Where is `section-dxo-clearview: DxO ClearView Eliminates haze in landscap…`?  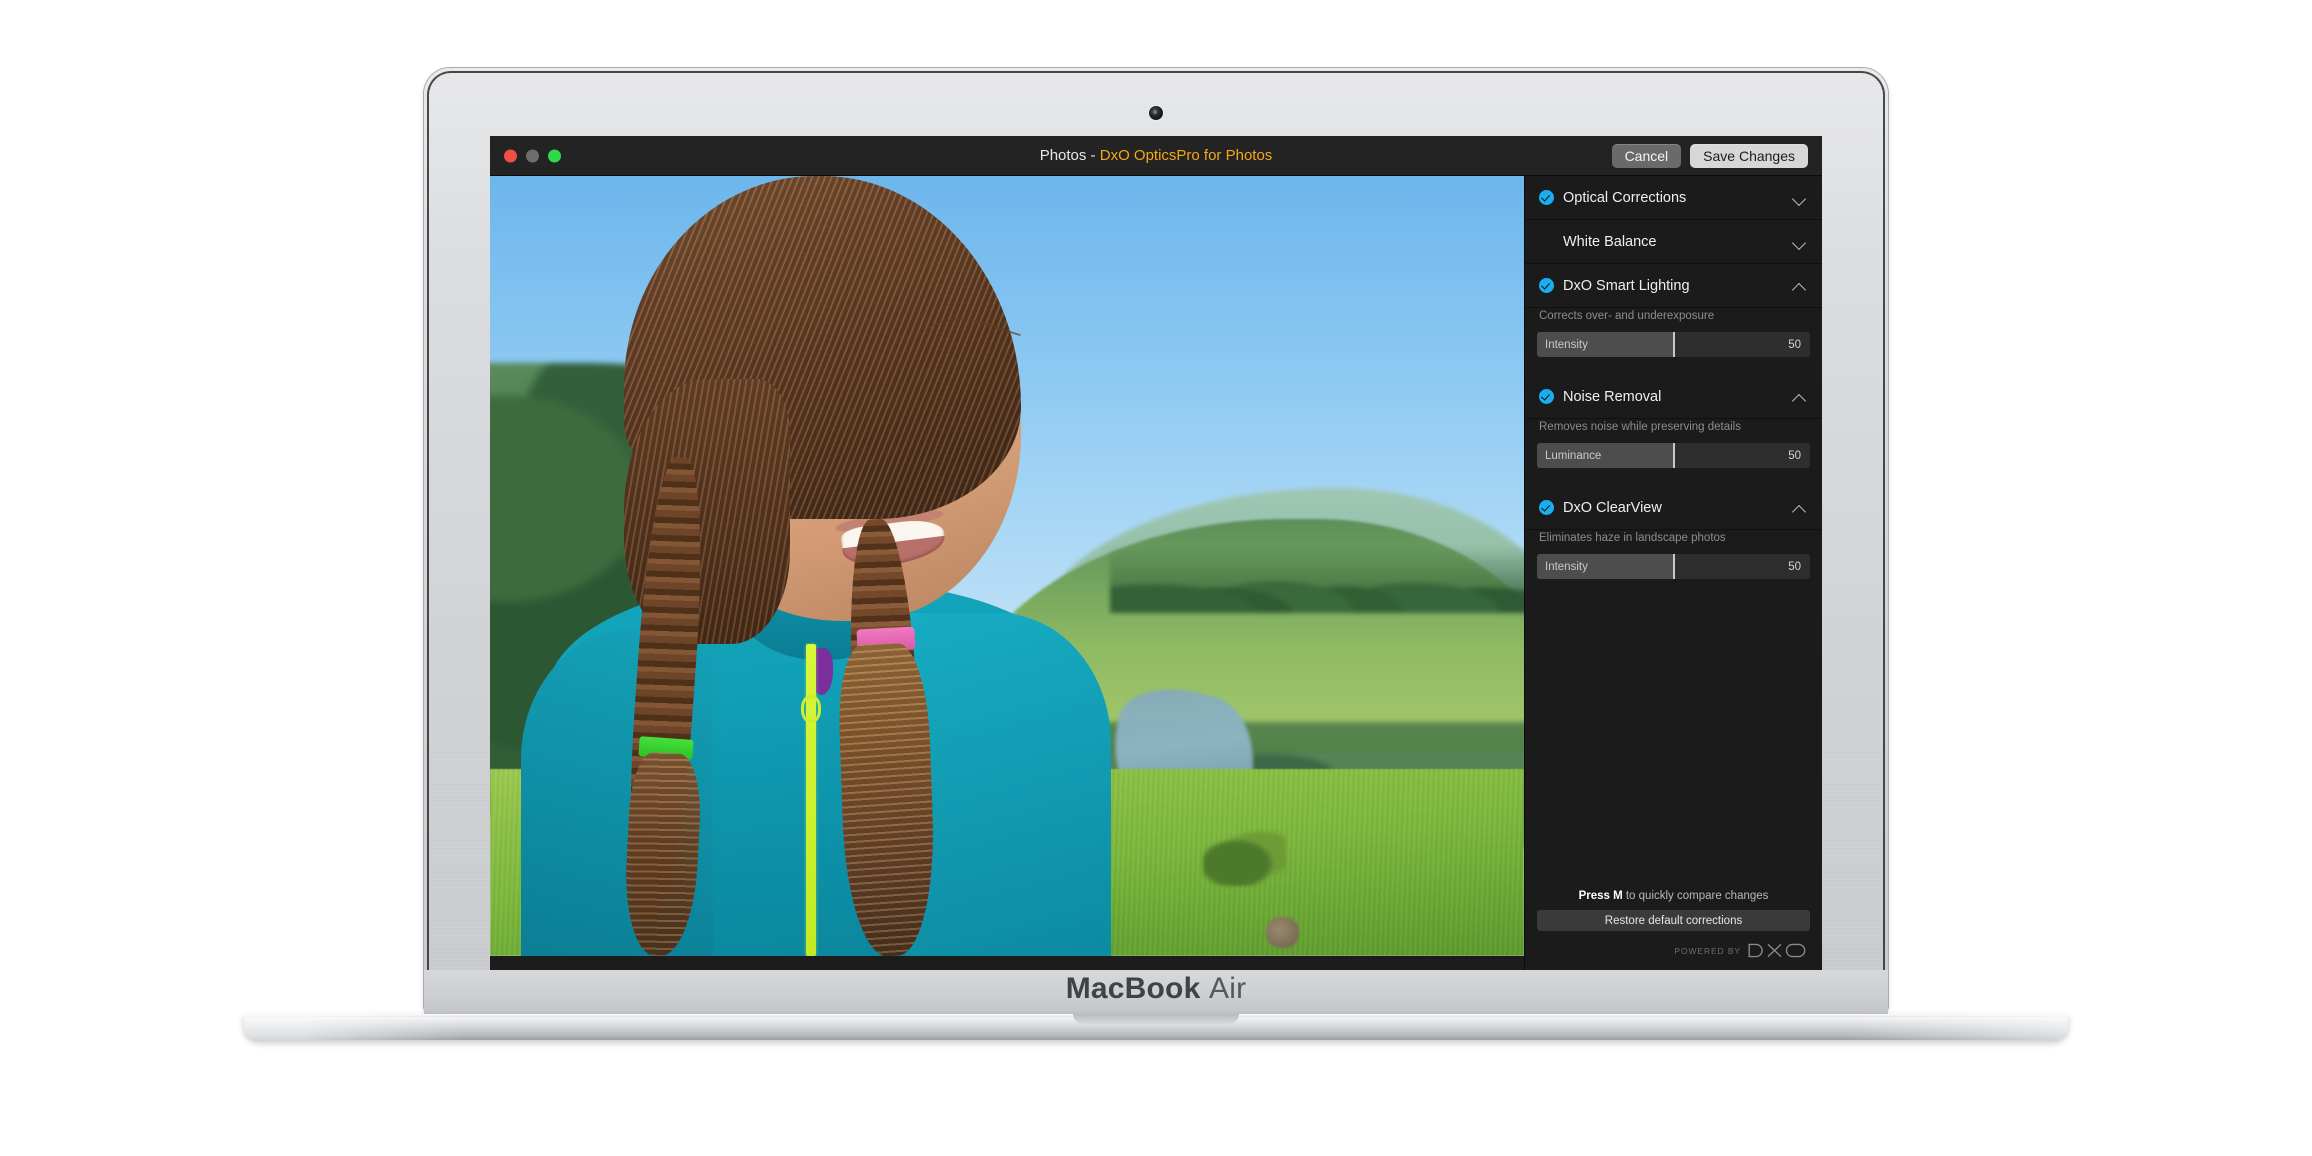 section-dxo-clearview: DxO ClearView Eliminates haze in landscap… is located at coordinates (1673, 541).